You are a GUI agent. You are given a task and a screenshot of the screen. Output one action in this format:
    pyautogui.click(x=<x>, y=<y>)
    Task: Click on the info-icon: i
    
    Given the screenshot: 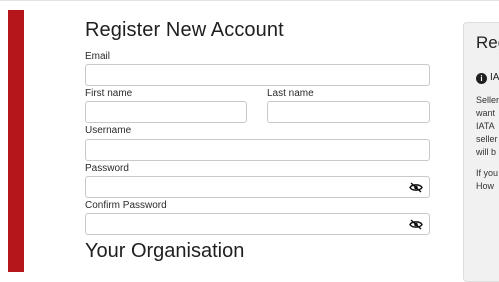 What is the action you would take?
    pyautogui.click(x=481, y=78)
    